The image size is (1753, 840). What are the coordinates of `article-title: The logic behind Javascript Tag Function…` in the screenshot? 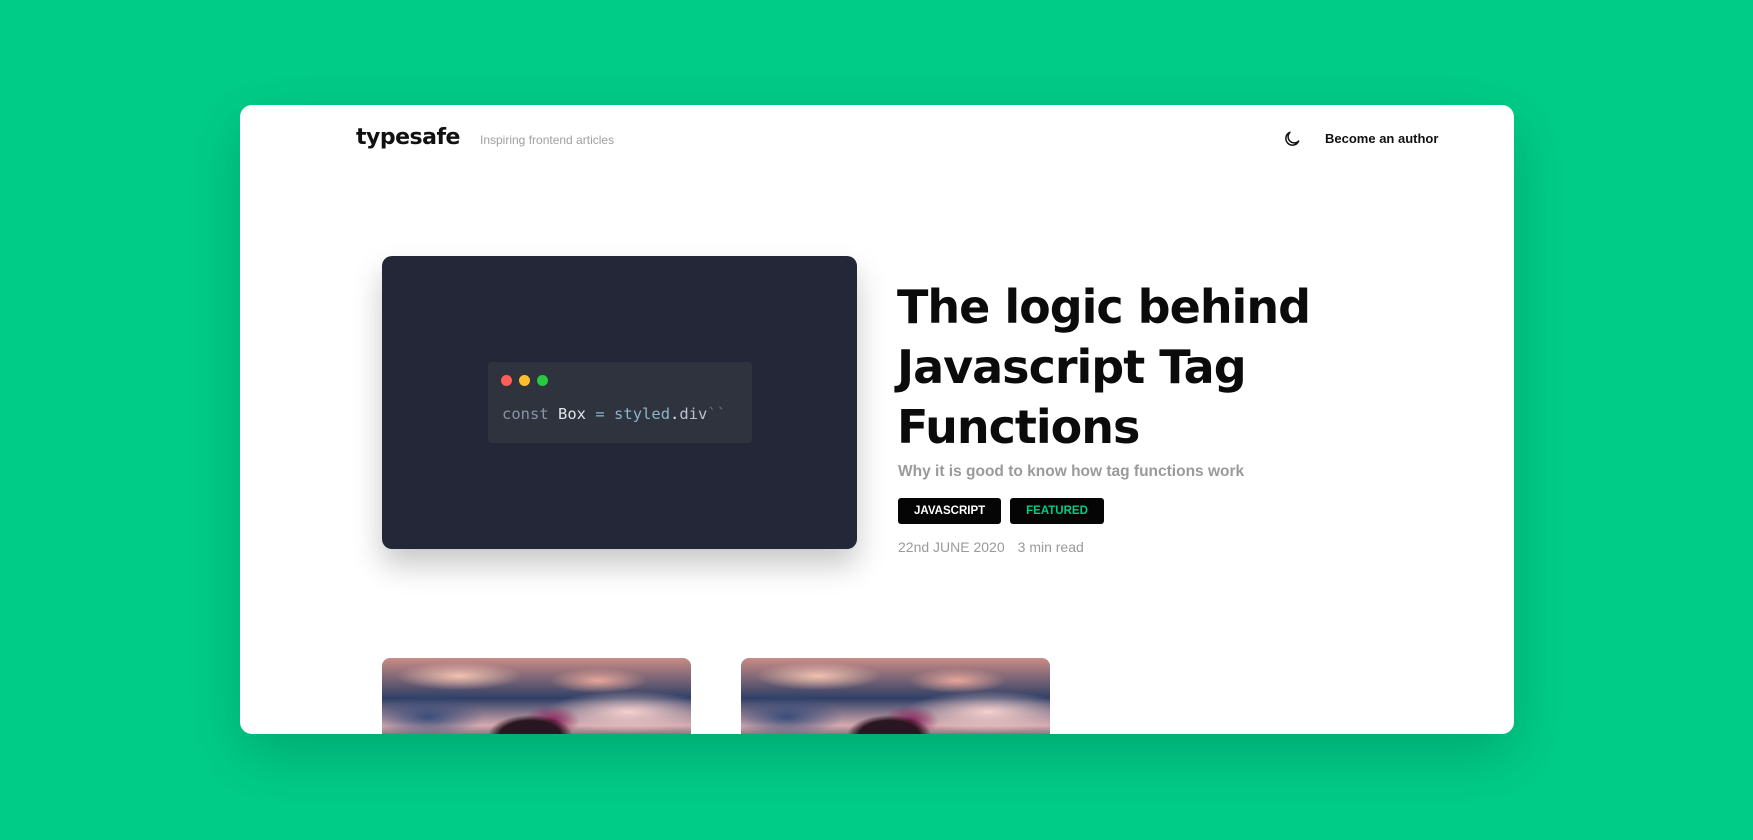 It's located at (1117, 367).